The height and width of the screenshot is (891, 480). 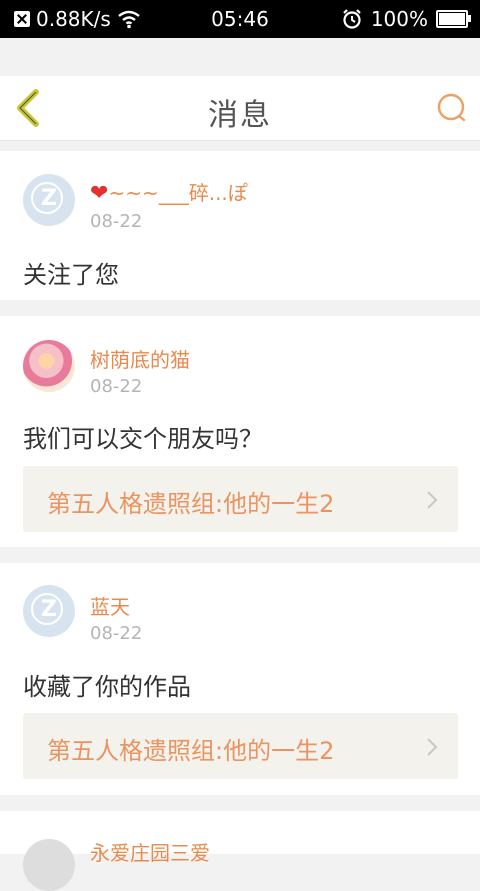 I want to click on top-bar: 消息, so click(x=240, y=108).